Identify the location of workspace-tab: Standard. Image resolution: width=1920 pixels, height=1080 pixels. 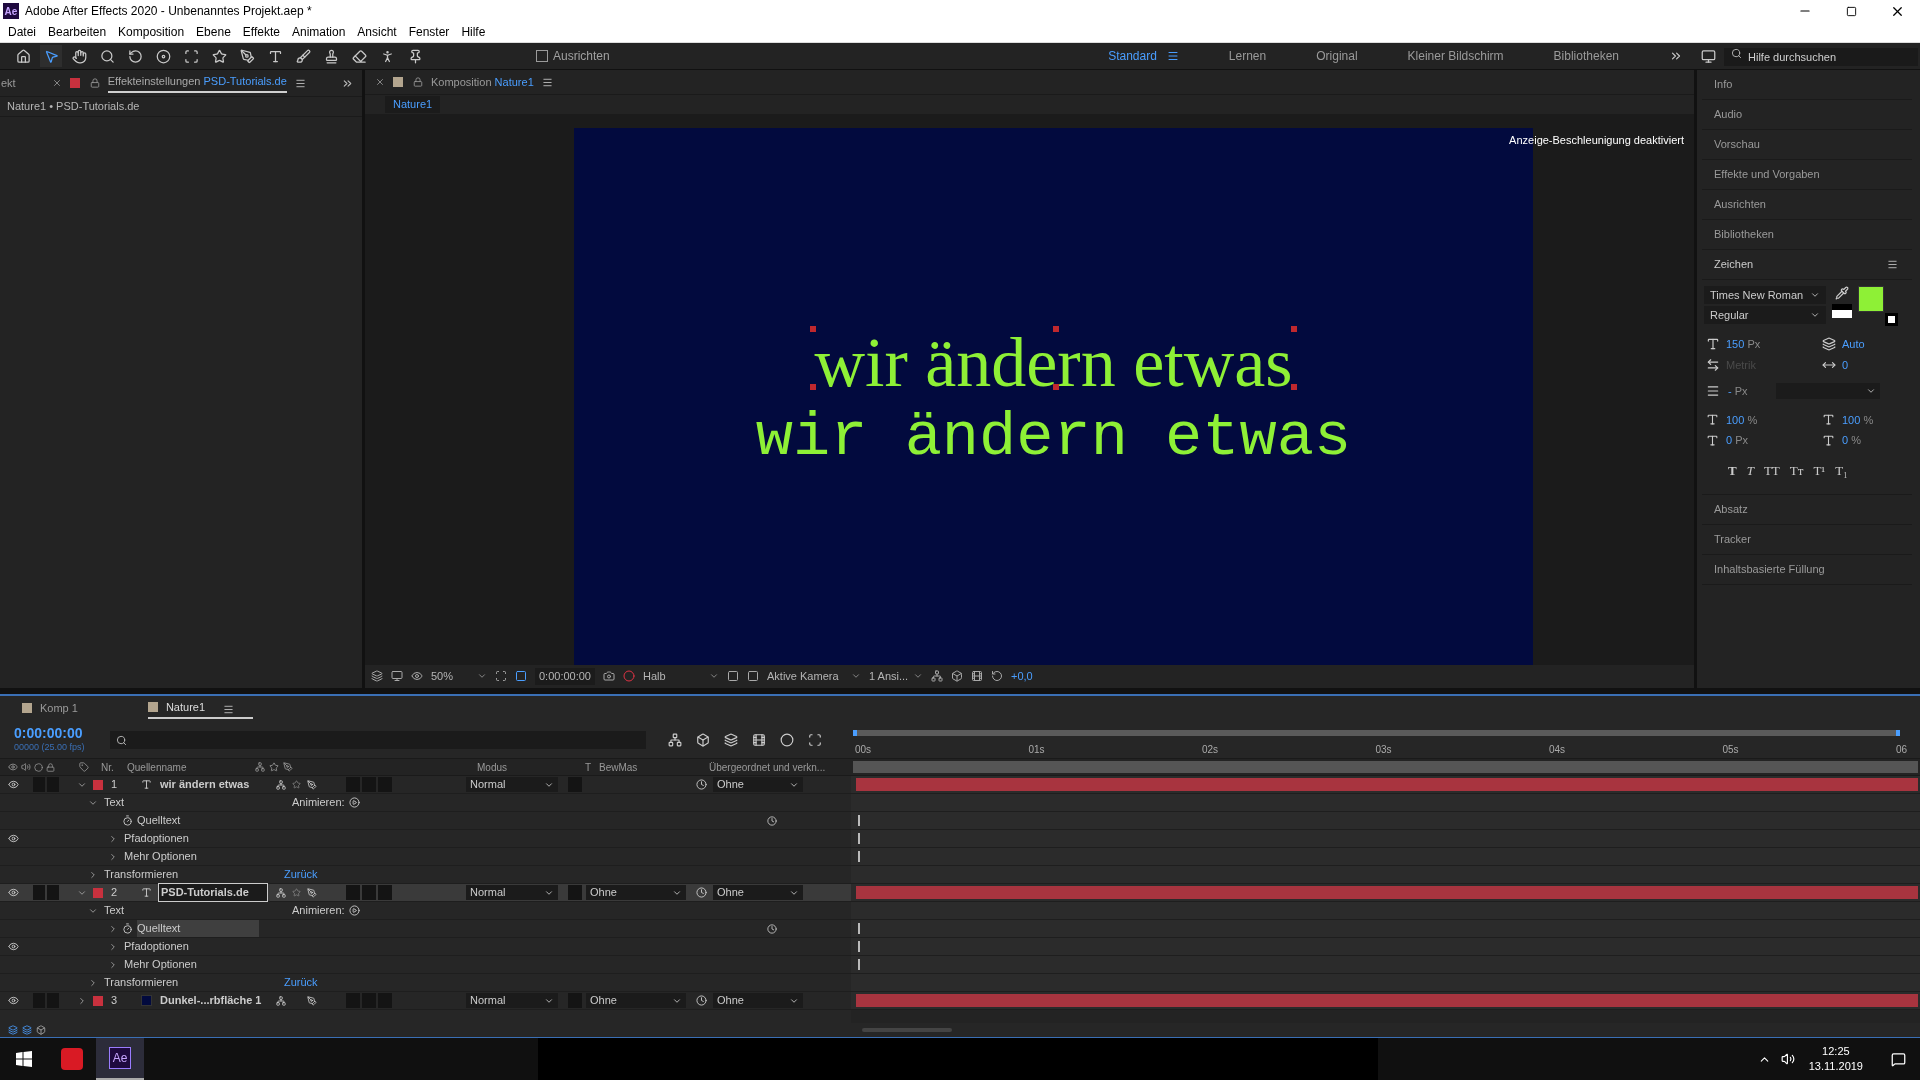
(1132, 56).